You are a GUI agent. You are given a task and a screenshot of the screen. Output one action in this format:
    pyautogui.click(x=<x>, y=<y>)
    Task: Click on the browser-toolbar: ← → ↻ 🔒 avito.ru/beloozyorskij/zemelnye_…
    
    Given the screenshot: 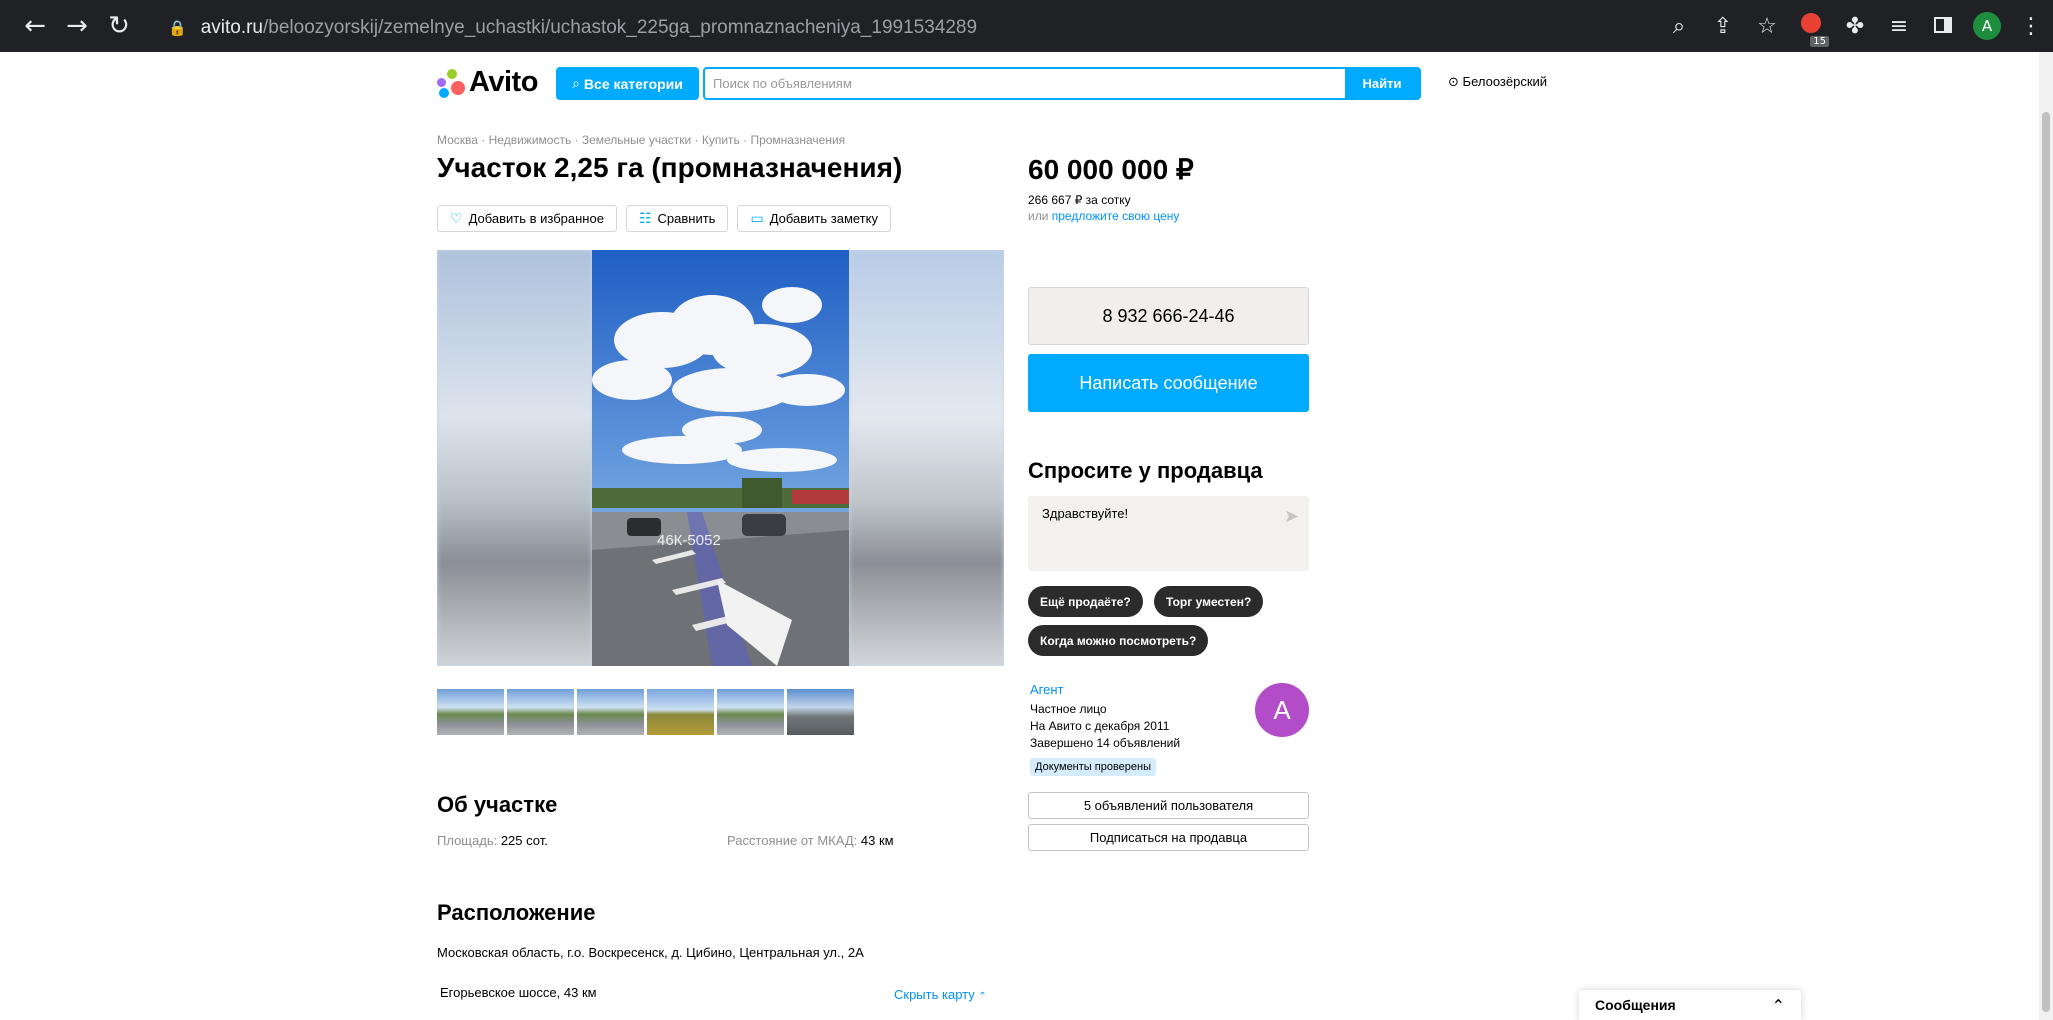 What is the action you would take?
    pyautogui.click(x=1026, y=26)
    